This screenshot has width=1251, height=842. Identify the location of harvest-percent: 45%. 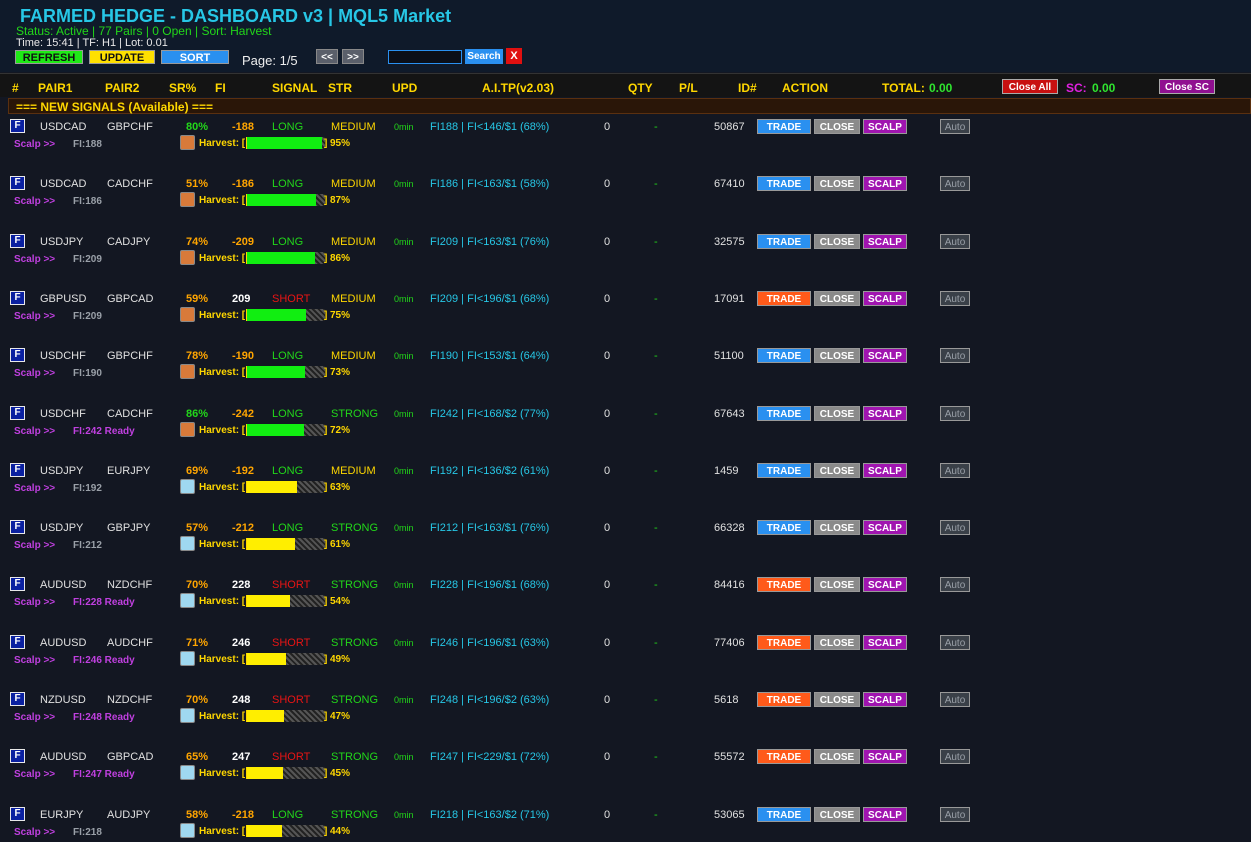
(340, 774).